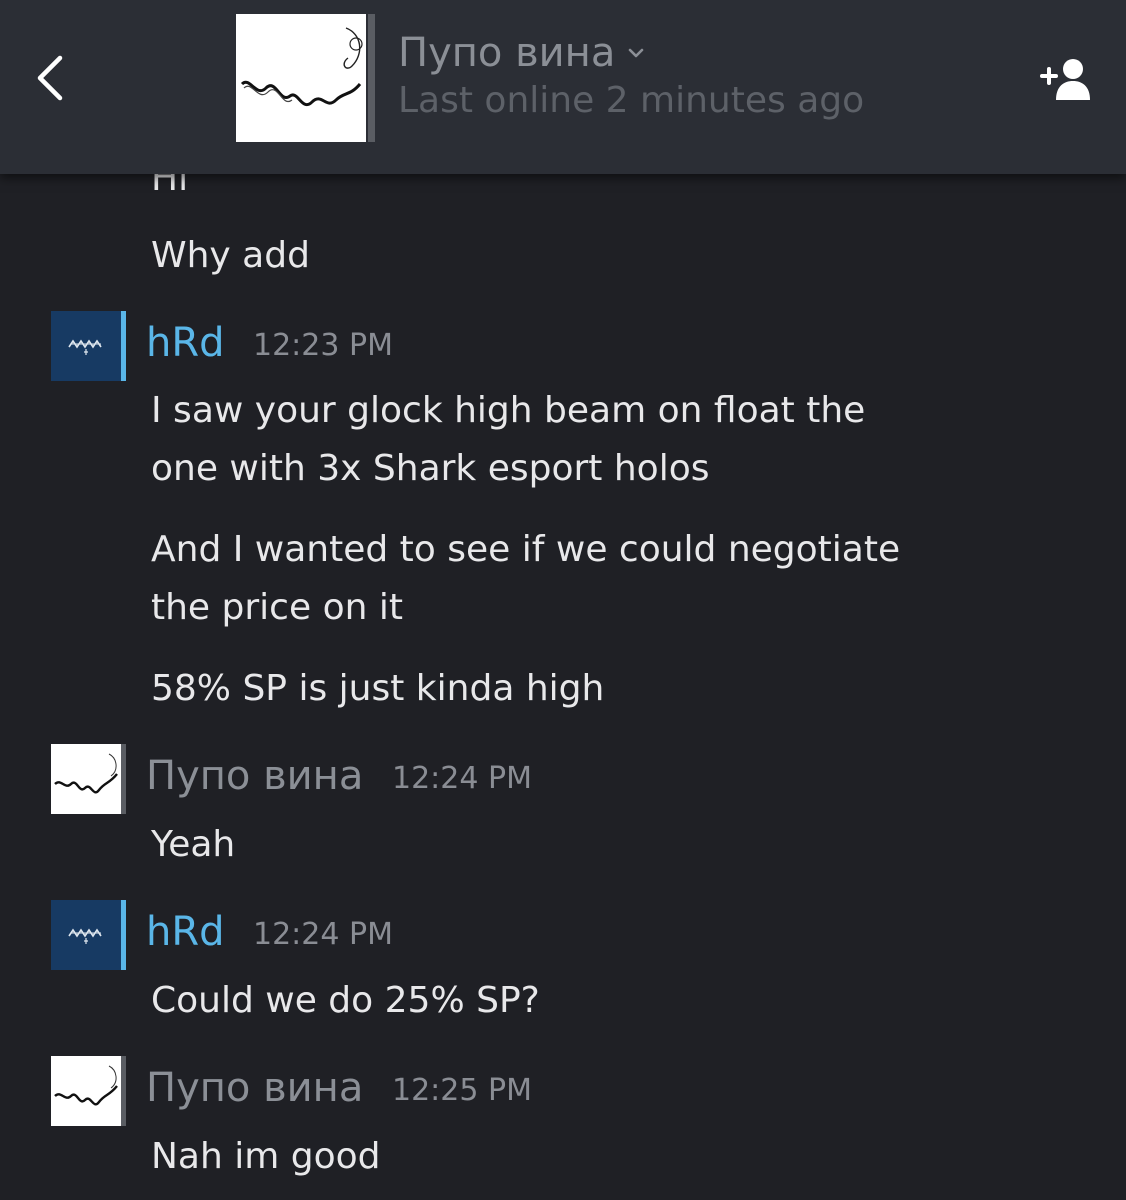 This screenshot has width=1126, height=1200. What do you see at coordinates (345, 1000) in the screenshot?
I see `message-text: Could we do 25% SP?` at bounding box center [345, 1000].